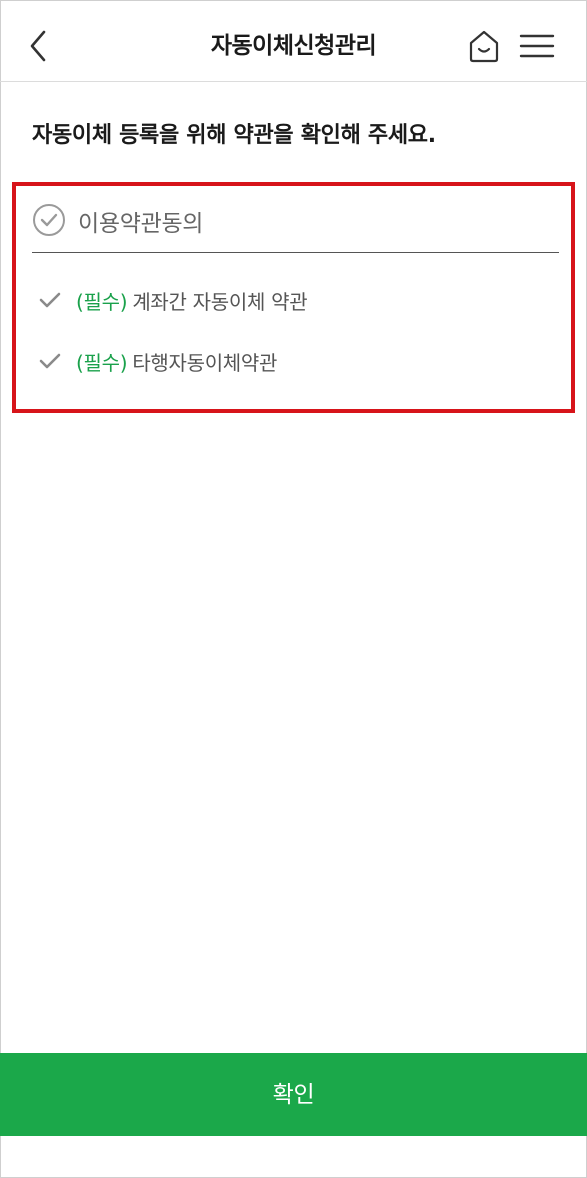  I want to click on hamburger-menu-icon, so click(537, 46).